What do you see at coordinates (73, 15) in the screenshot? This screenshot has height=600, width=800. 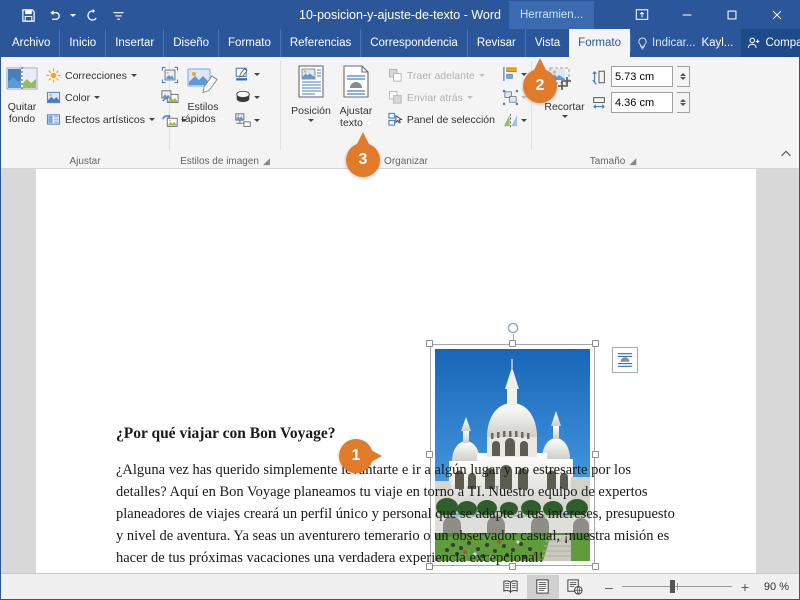 I see `undo-dropdown-icon` at bounding box center [73, 15].